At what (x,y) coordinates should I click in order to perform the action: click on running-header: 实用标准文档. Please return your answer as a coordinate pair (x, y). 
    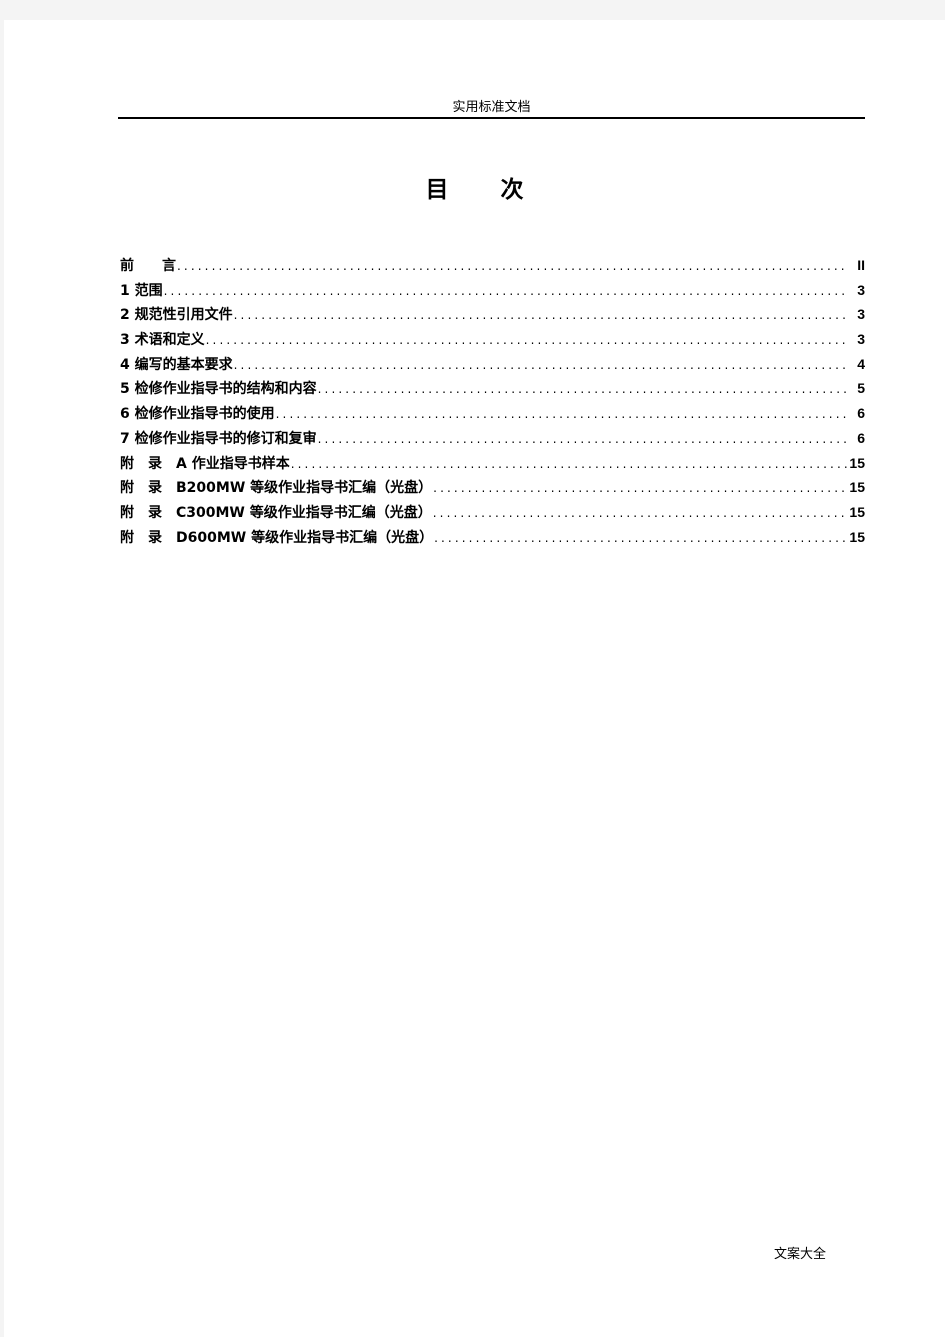
    Looking at the image, I should click on (491, 107).